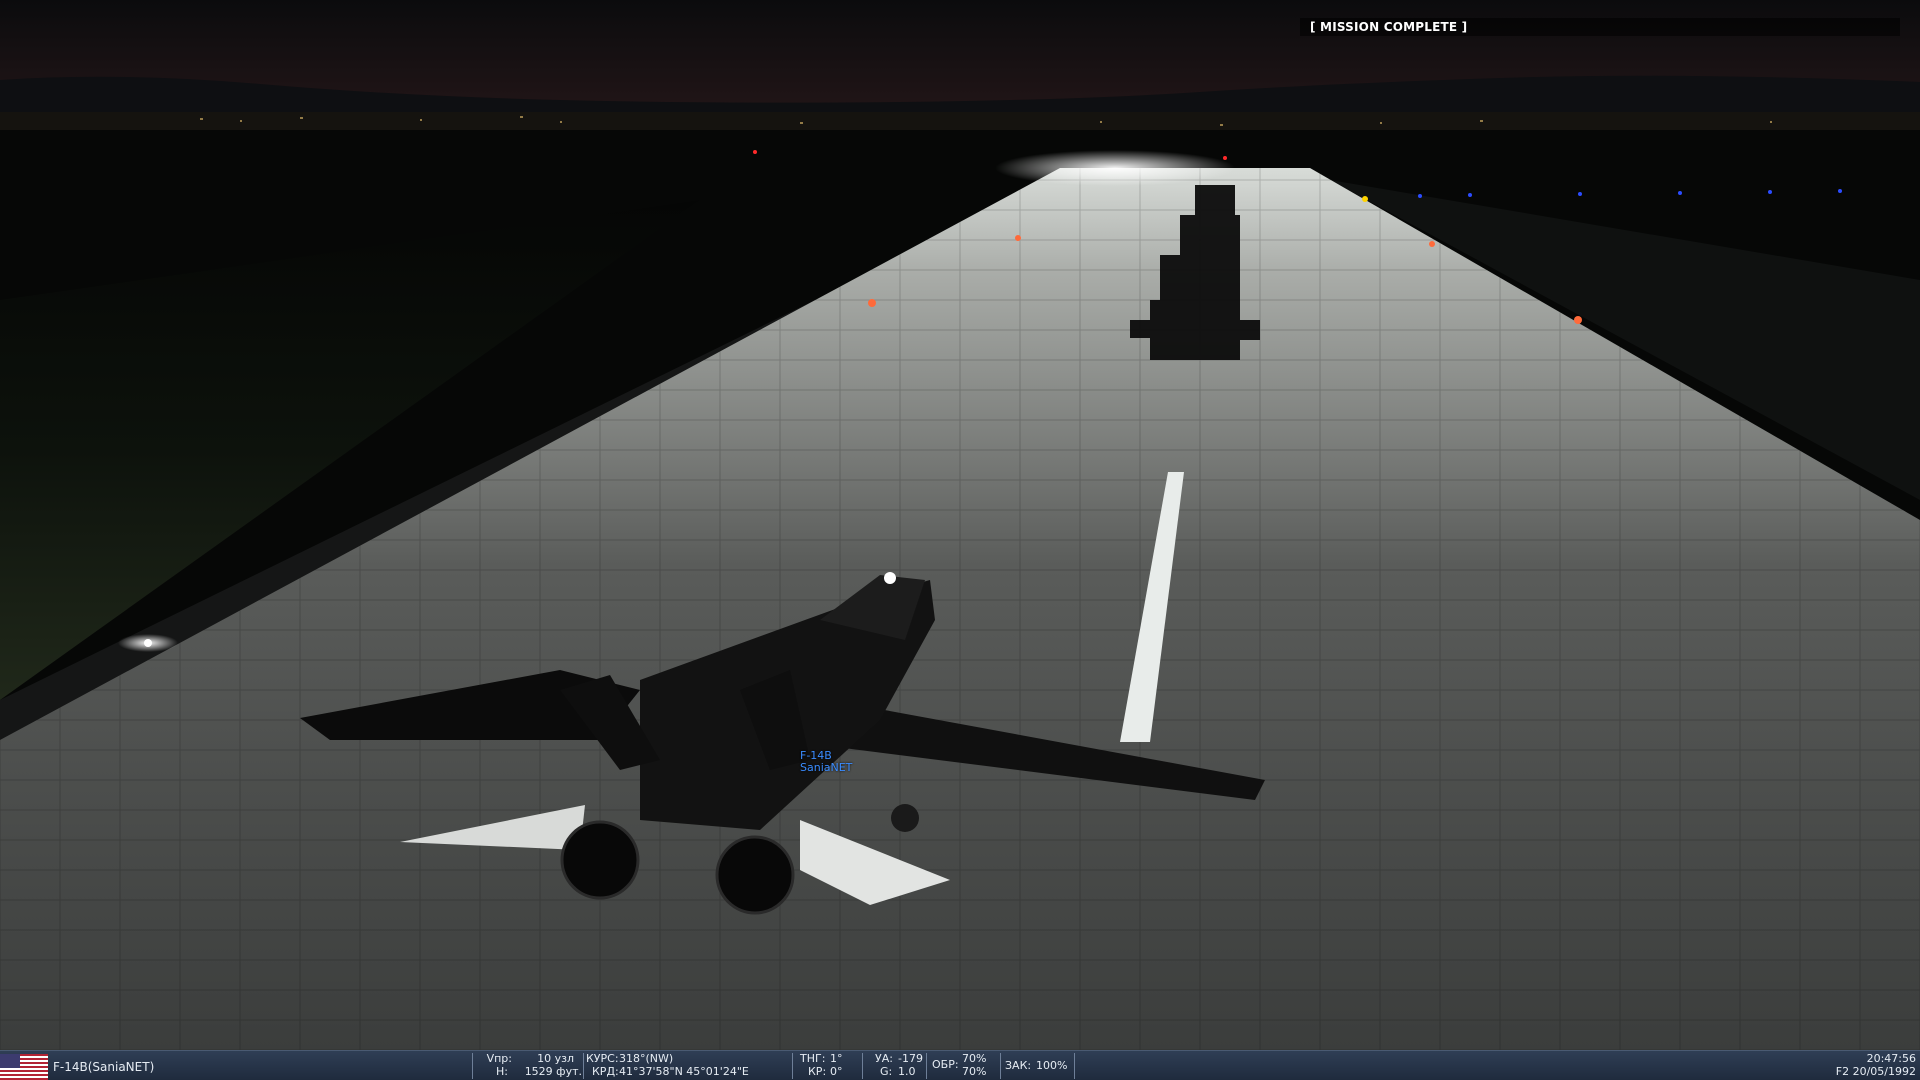 Image resolution: width=1920 pixels, height=1080 pixels. What do you see at coordinates (602, 1058) in the screenshot?
I see `kurs-label: КУРС:` at bounding box center [602, 1058].